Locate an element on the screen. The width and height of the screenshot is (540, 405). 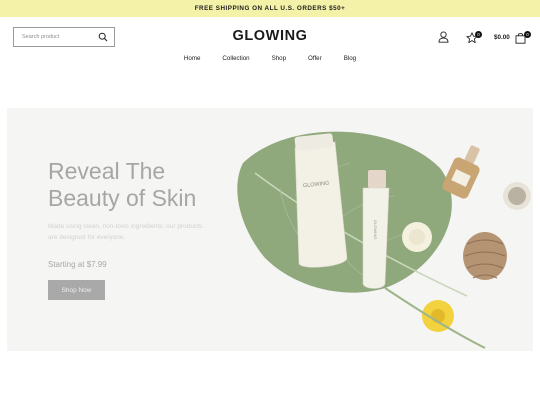
nav-item-home: Home is located at coordinates (192, 58).